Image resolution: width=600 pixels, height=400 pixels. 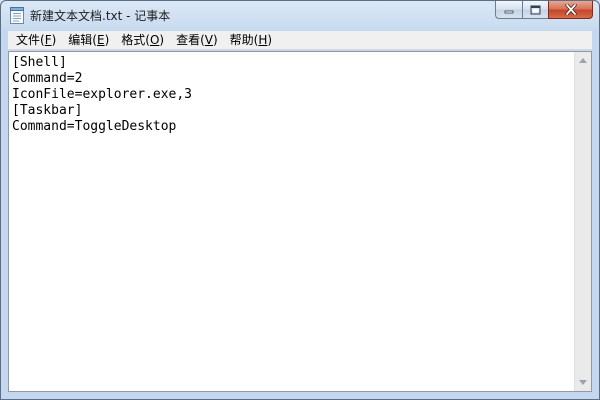 What do you see at coordinates (300, 40) in the screenshot?
I see `menu-bar: 文件(F) 编辑(E) 格式(O) 查看(V) 帮助(H)` at bounding box center [300, 40].